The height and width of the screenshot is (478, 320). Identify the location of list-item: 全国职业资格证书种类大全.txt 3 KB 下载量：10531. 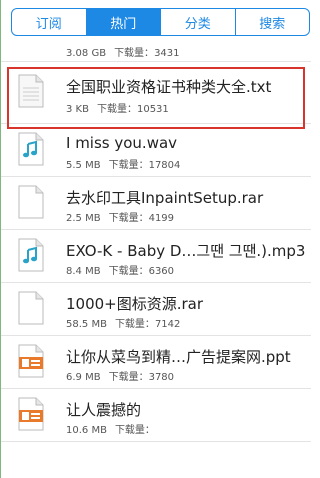
(156, 93).